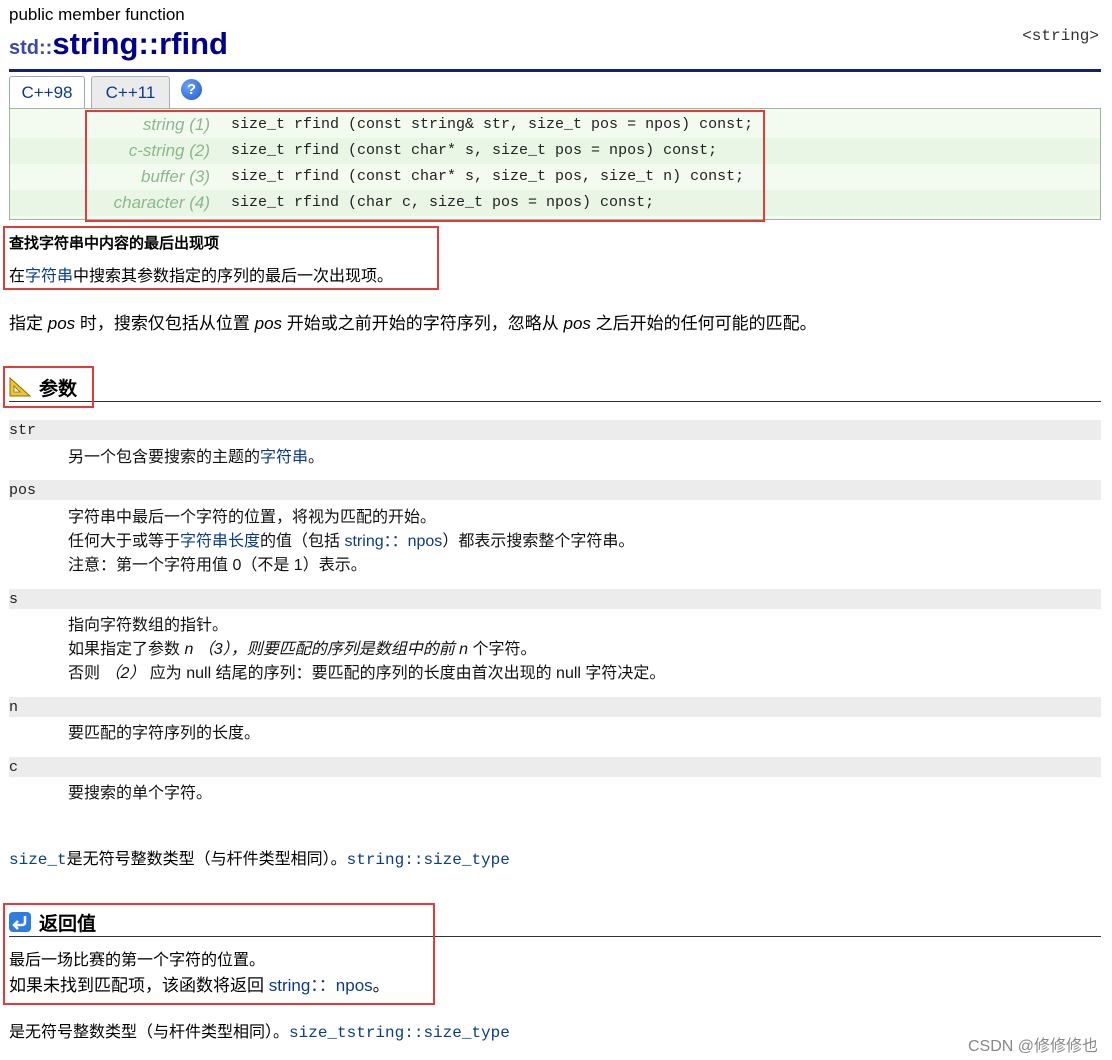 The height and width of the screenshot is (1060, 1112). Describe the element at coordinates (176, 124) in the screenshot. I see `prototype-label: string (1)` at that location.